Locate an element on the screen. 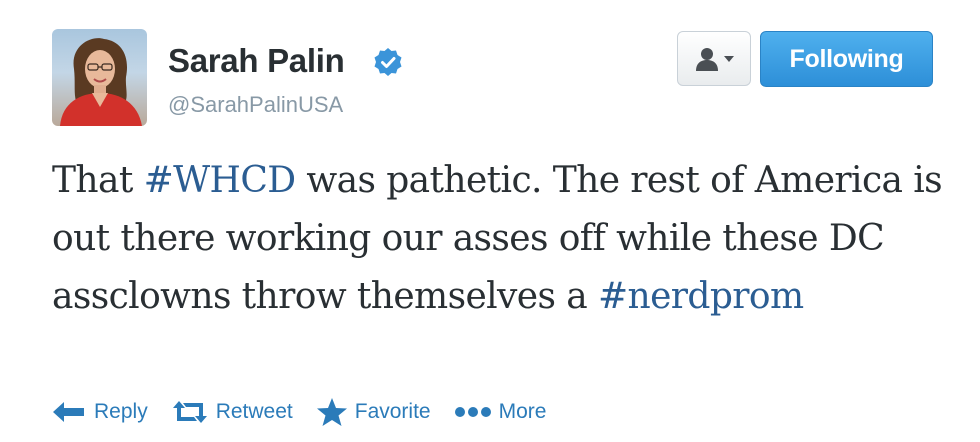 This screenshot has height=442, width=980. following-button: Following is located at coordinates (846, 59).